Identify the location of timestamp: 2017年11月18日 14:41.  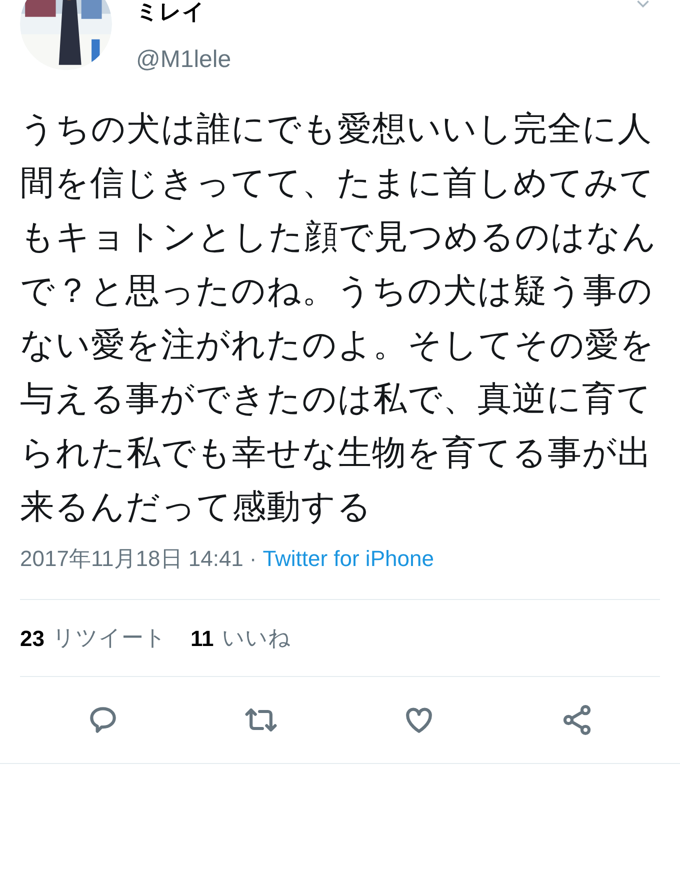
(132, 559).